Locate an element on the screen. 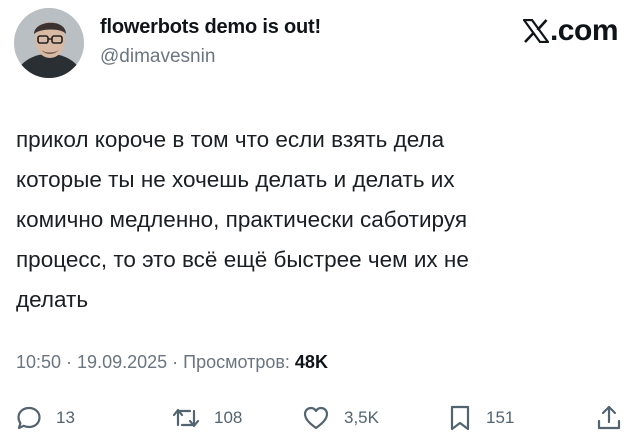 The width and height of the screenshot is (640, 448). reply-icon is located at coordinates (29, 418).